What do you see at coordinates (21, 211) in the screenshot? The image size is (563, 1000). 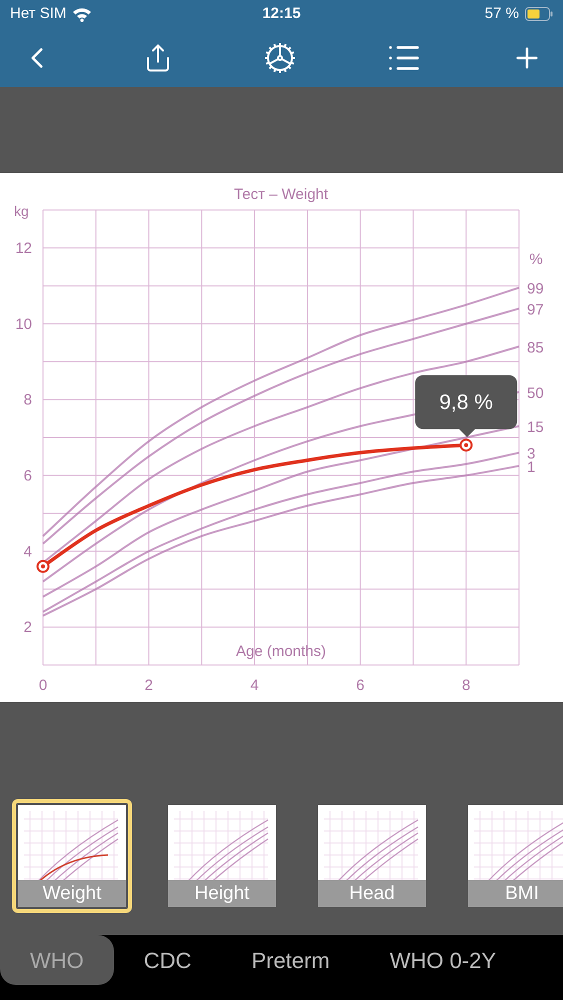 I see `y-axis-label: kg` at bounding box center [21, 211].